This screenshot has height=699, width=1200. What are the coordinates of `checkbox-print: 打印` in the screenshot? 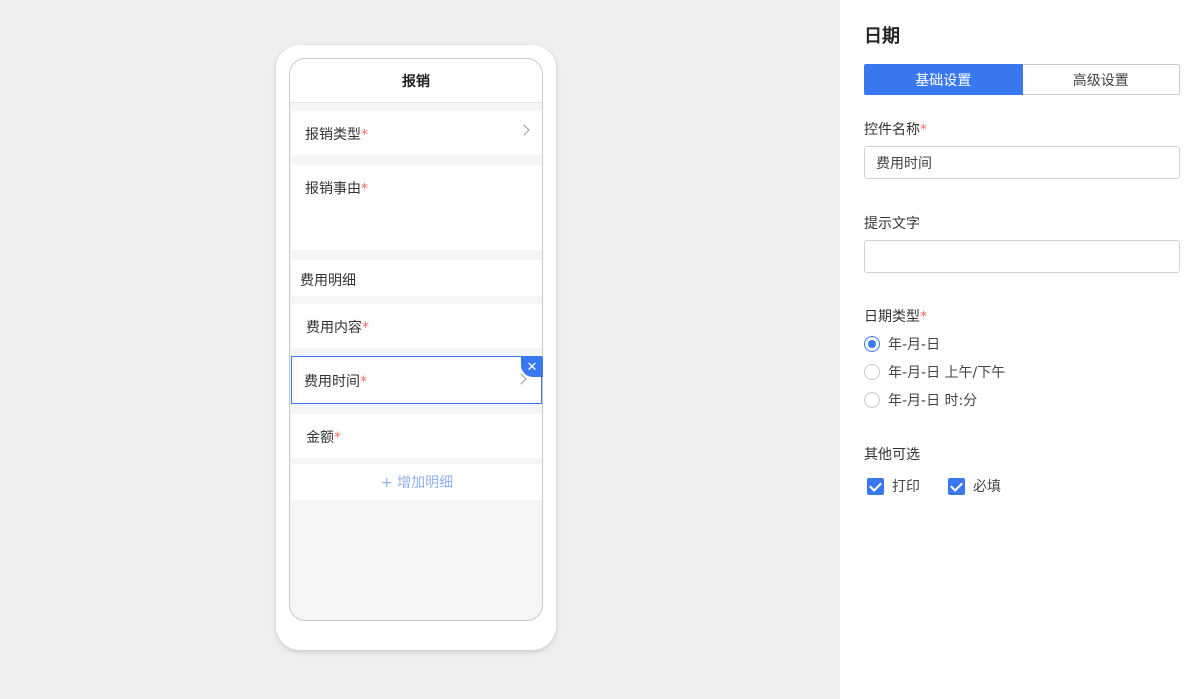 It's located at (893, 486).